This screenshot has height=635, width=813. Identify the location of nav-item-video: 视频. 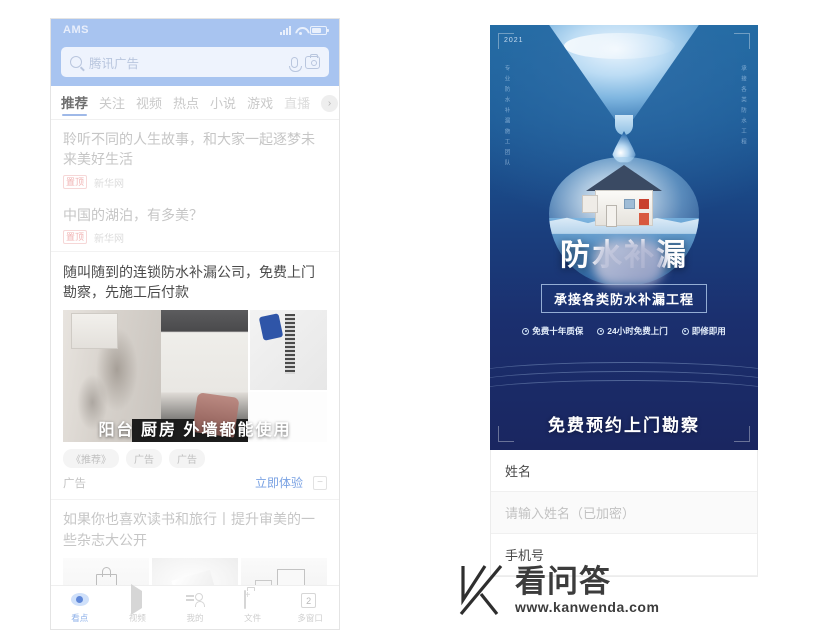
(138, 604).